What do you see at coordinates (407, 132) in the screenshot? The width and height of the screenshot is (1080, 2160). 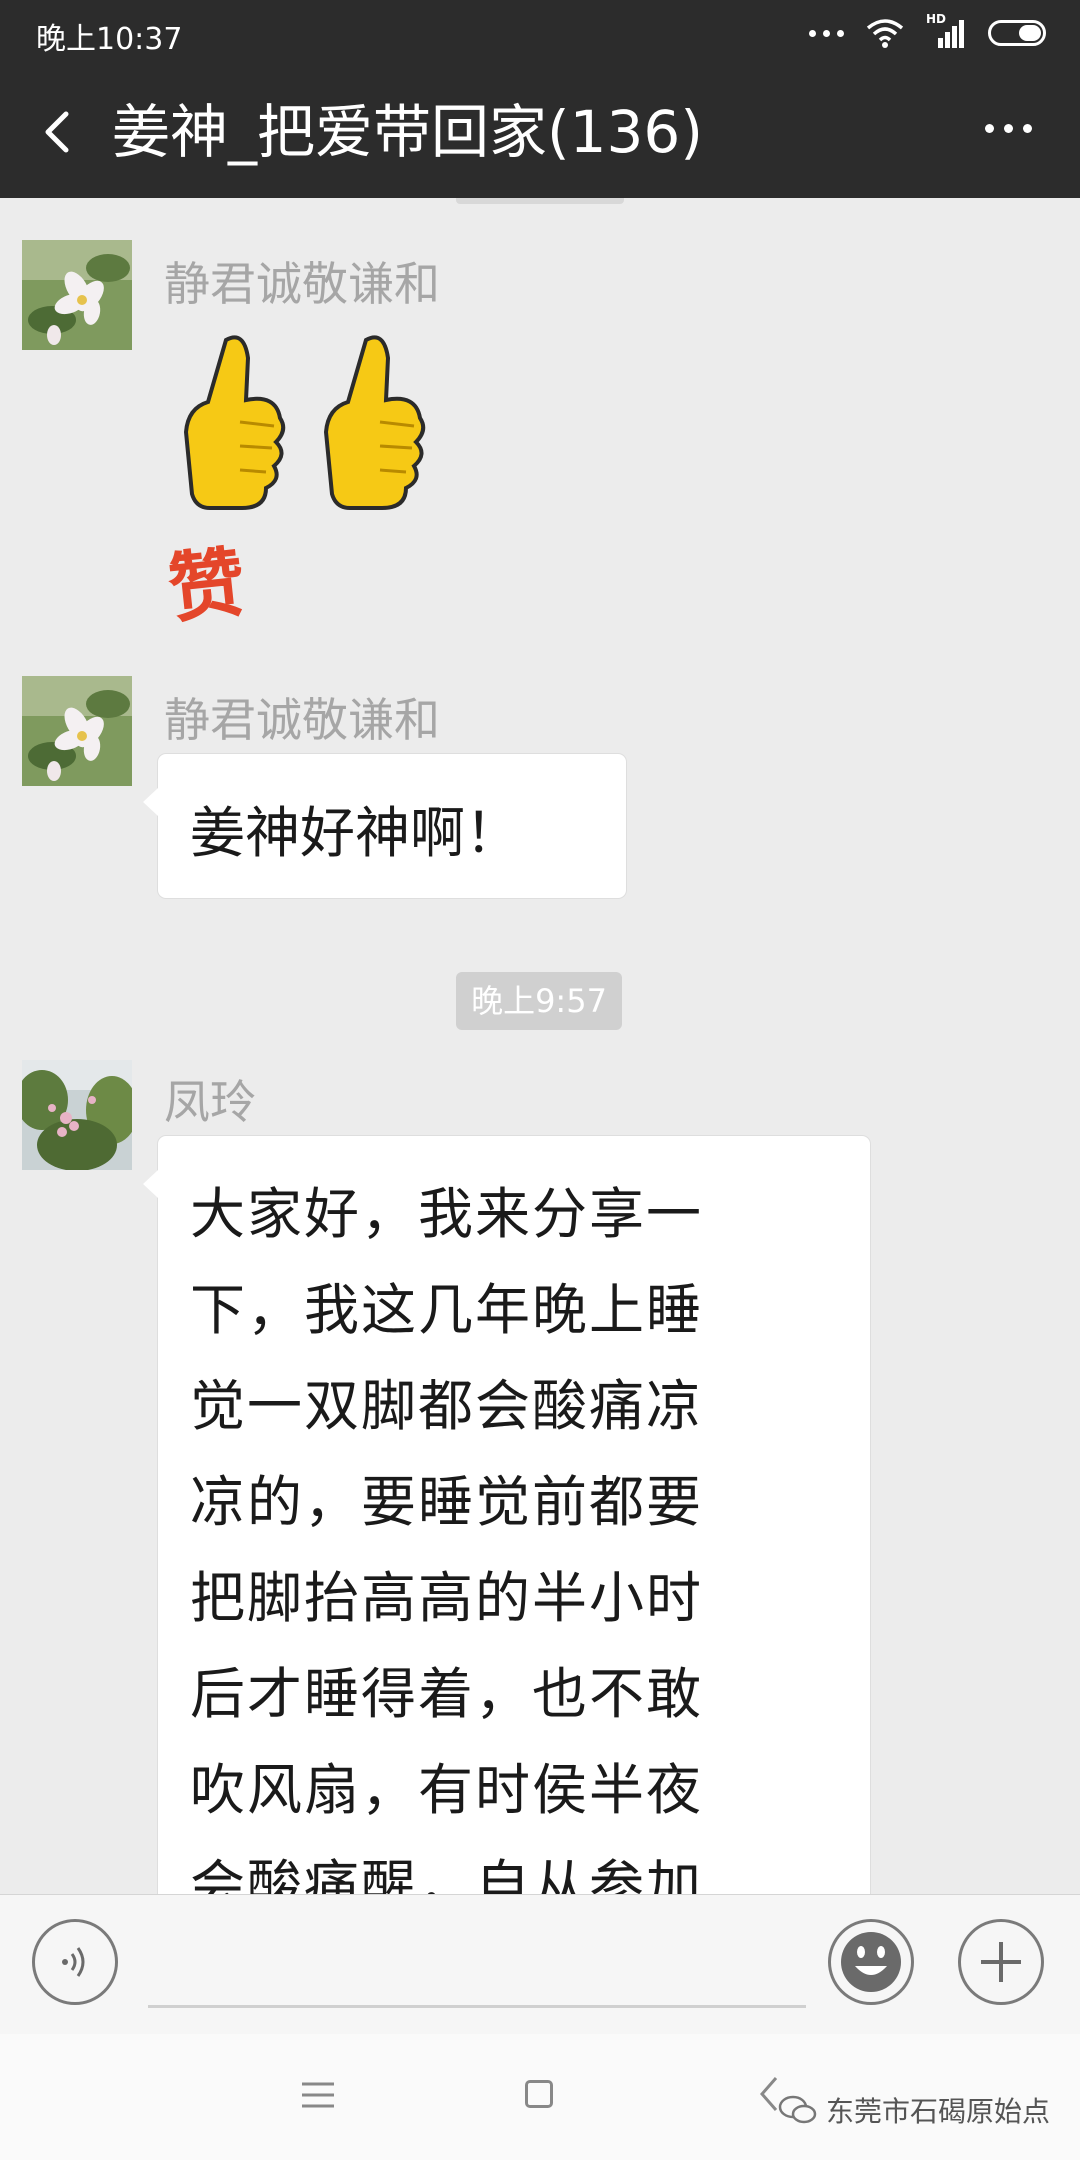 I see `chat-title: 姜神_把爱带回家(136)` at bounding box center [407, 132].